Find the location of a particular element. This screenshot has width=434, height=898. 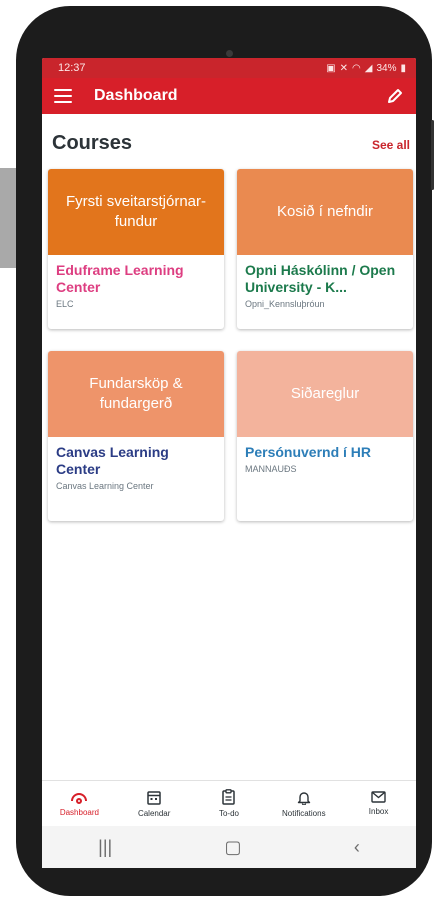

recents-button: ||| is located at coordinates (105, 847).